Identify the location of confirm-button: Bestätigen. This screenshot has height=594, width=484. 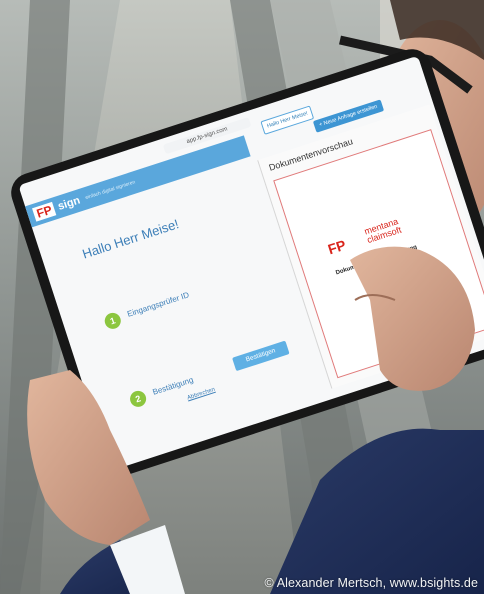
(261, 356).